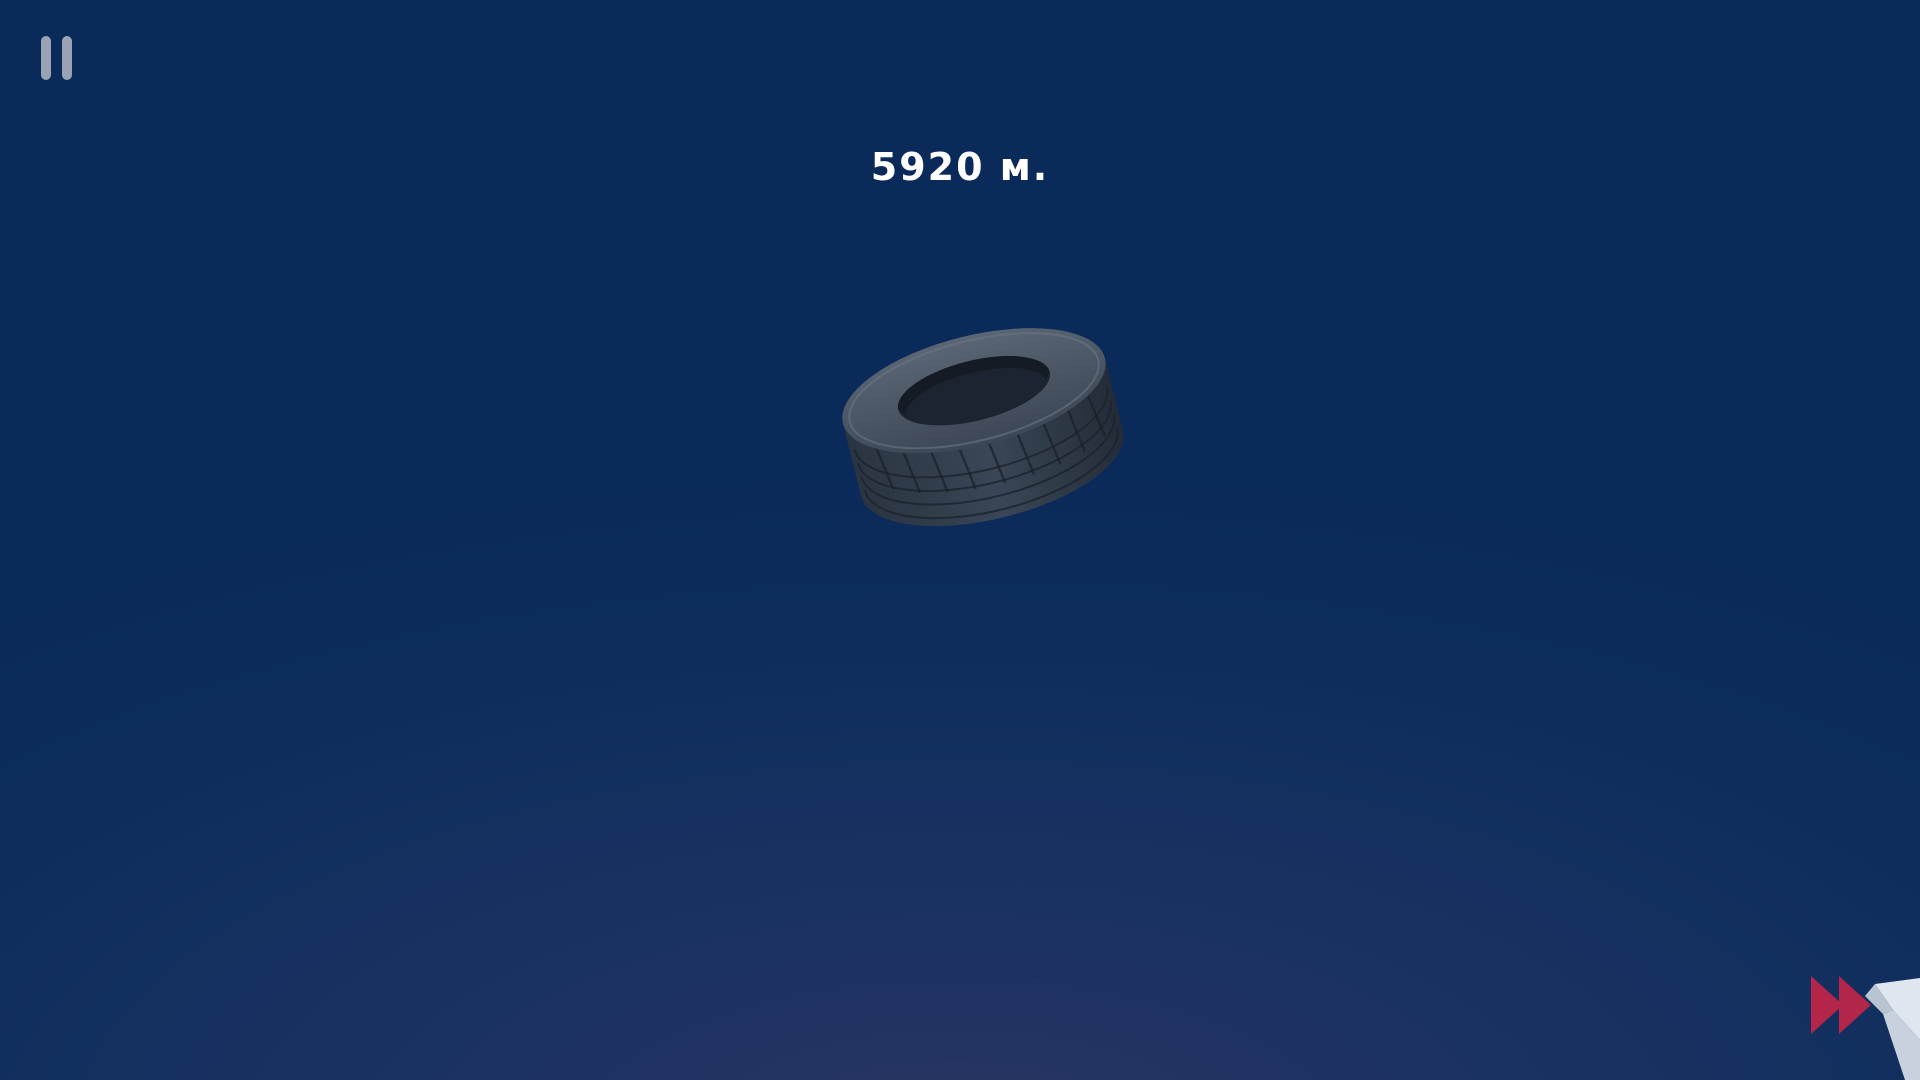  I want to click on fast-forward-button, so click(1862, 1025).